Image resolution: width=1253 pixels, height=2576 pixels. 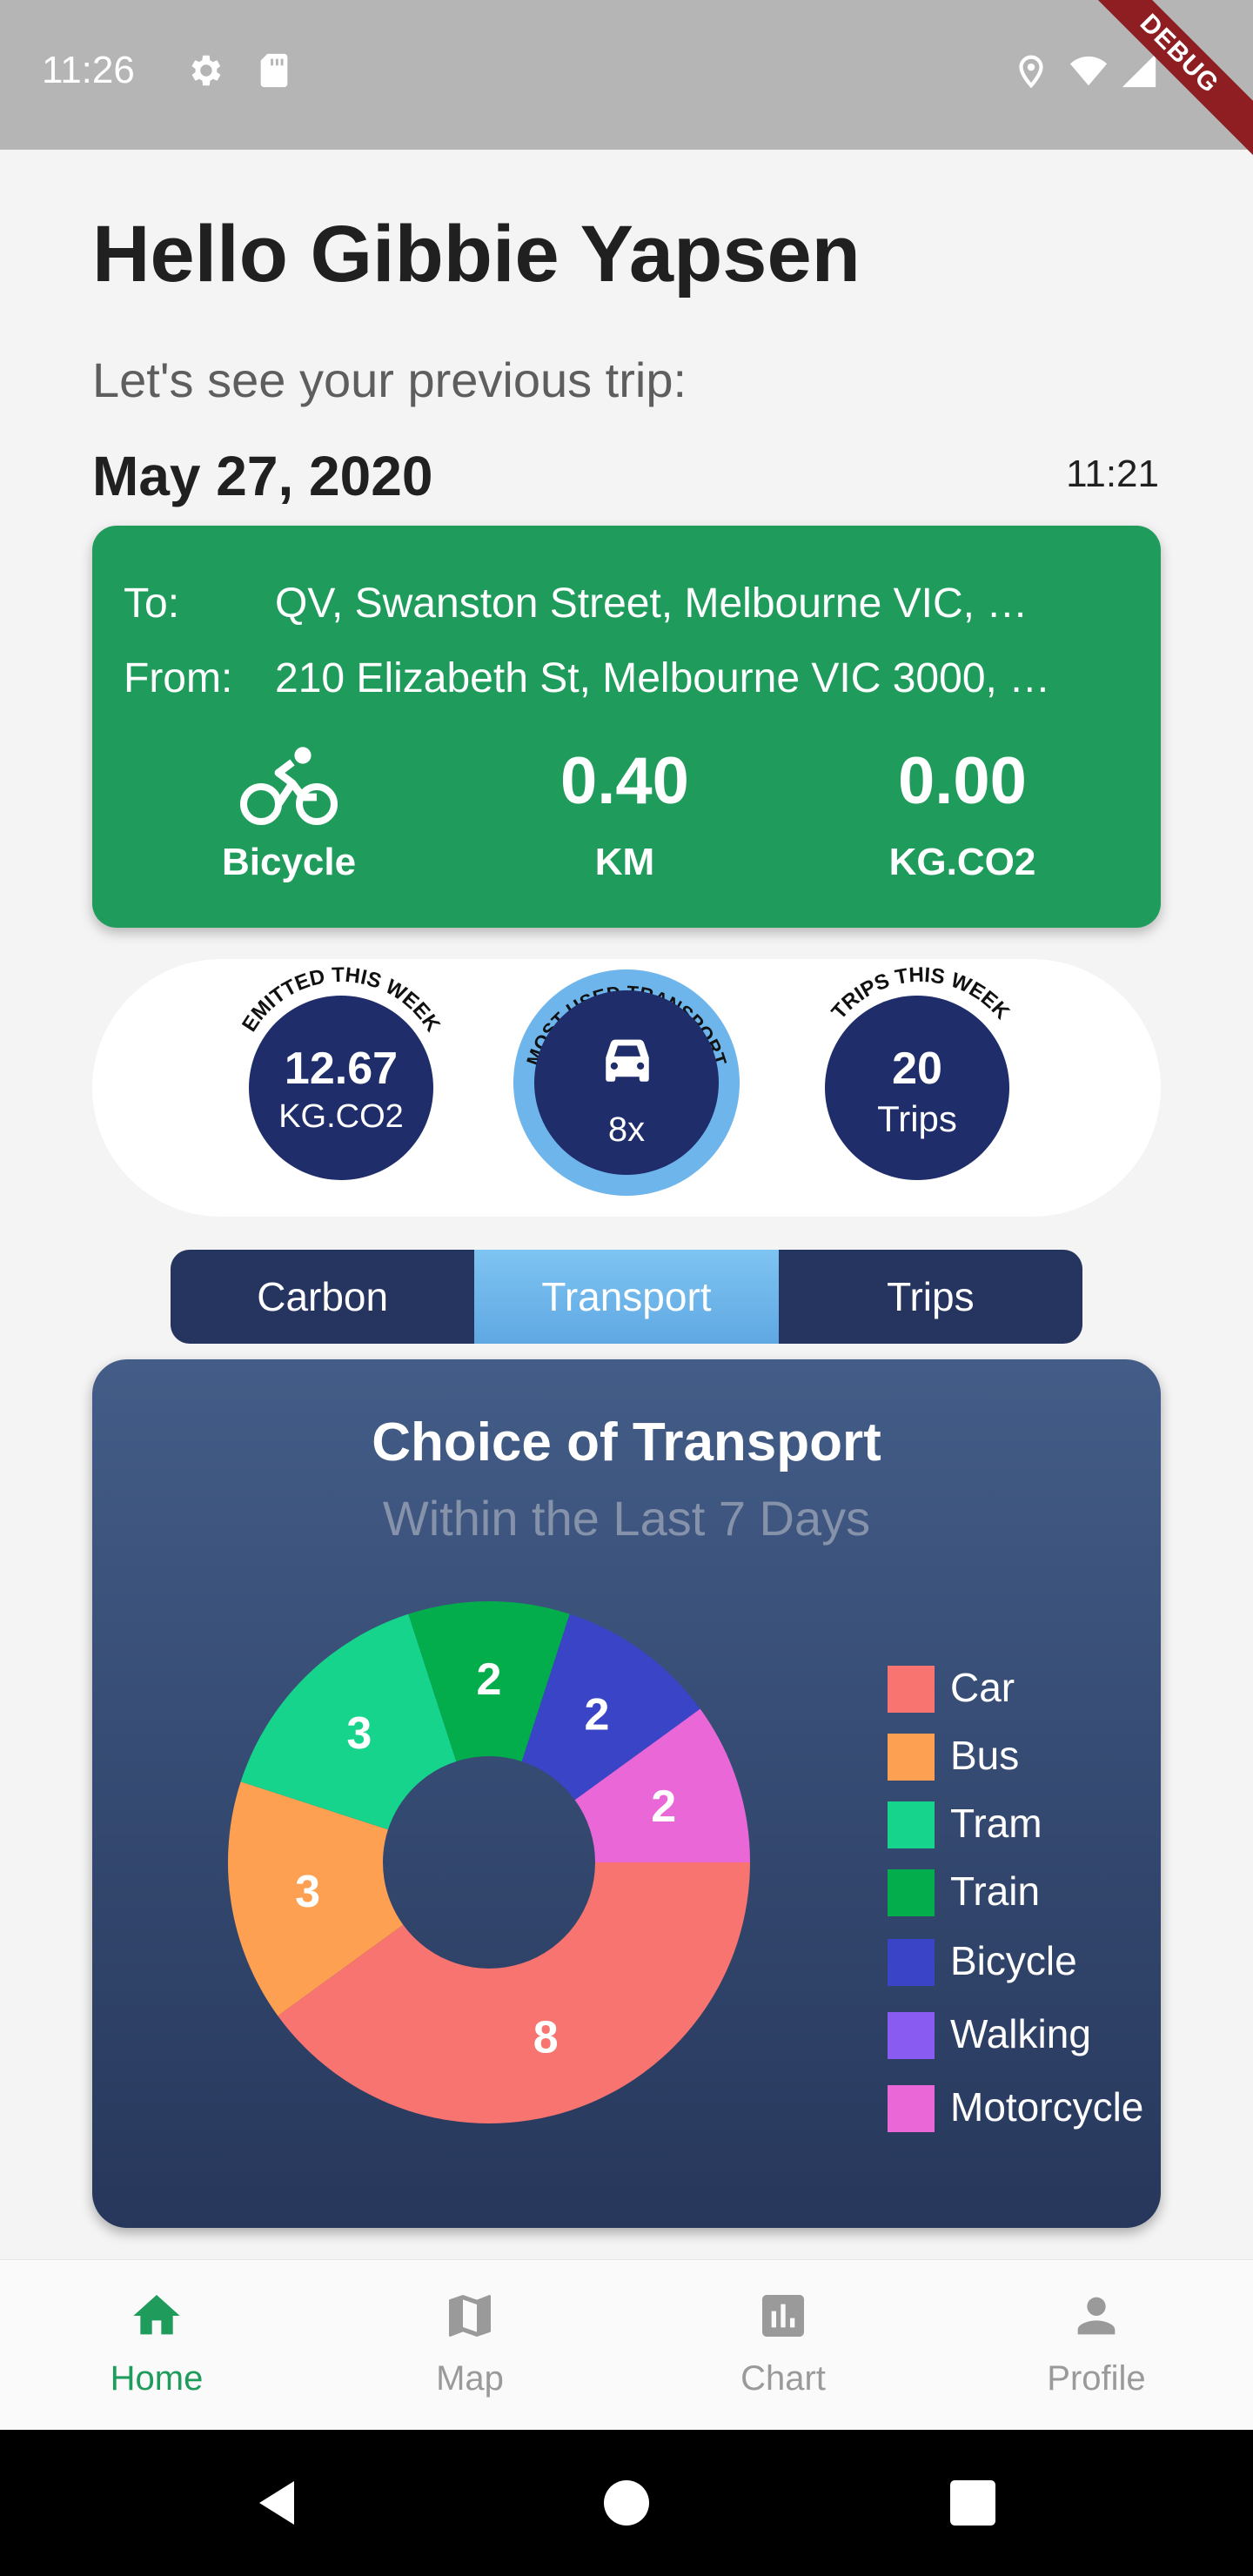 I want to click on trips-value: 20, so click(x=917, y=1068).